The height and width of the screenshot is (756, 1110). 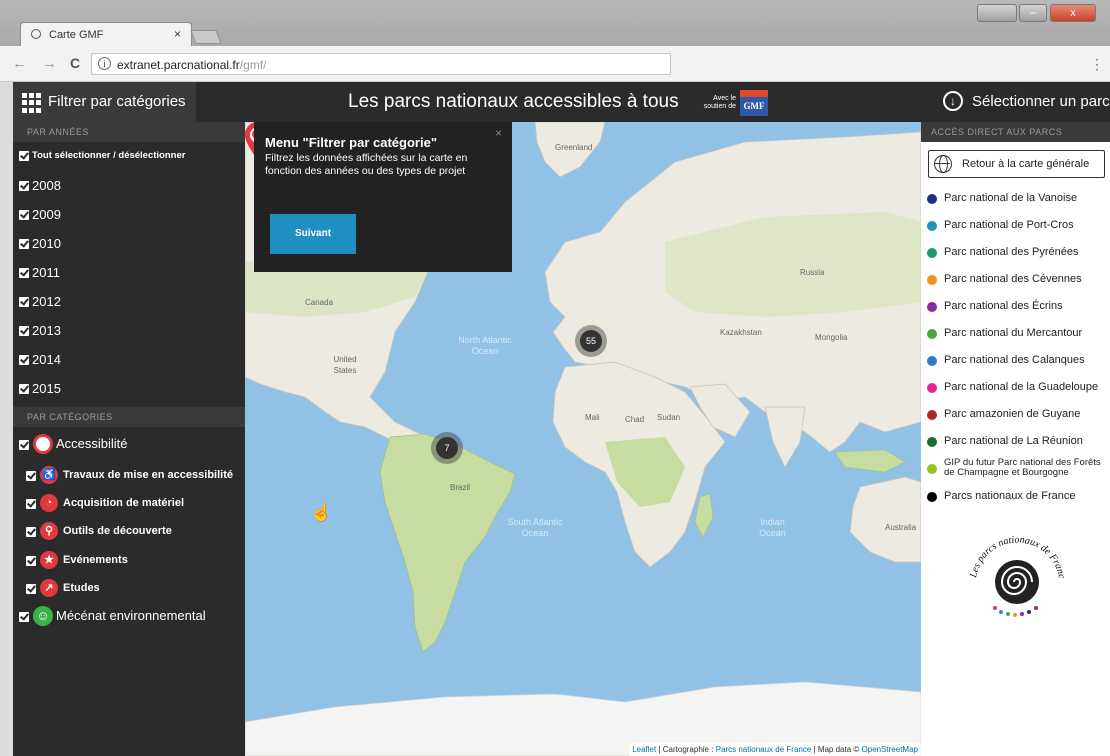 What do you see at coordinates (513, 101) in the screenshot?
I see `page-title: Les parcs nationaux accessibles à tous` at bounding box center [513, 101].